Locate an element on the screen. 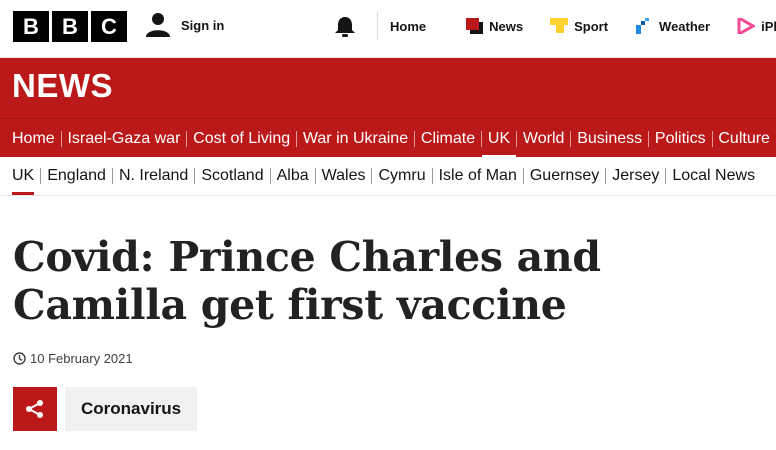 The height and width of the screenshot is (450, 776). topic-tag-label: Coronavirus is located at coordinates (131, 408).